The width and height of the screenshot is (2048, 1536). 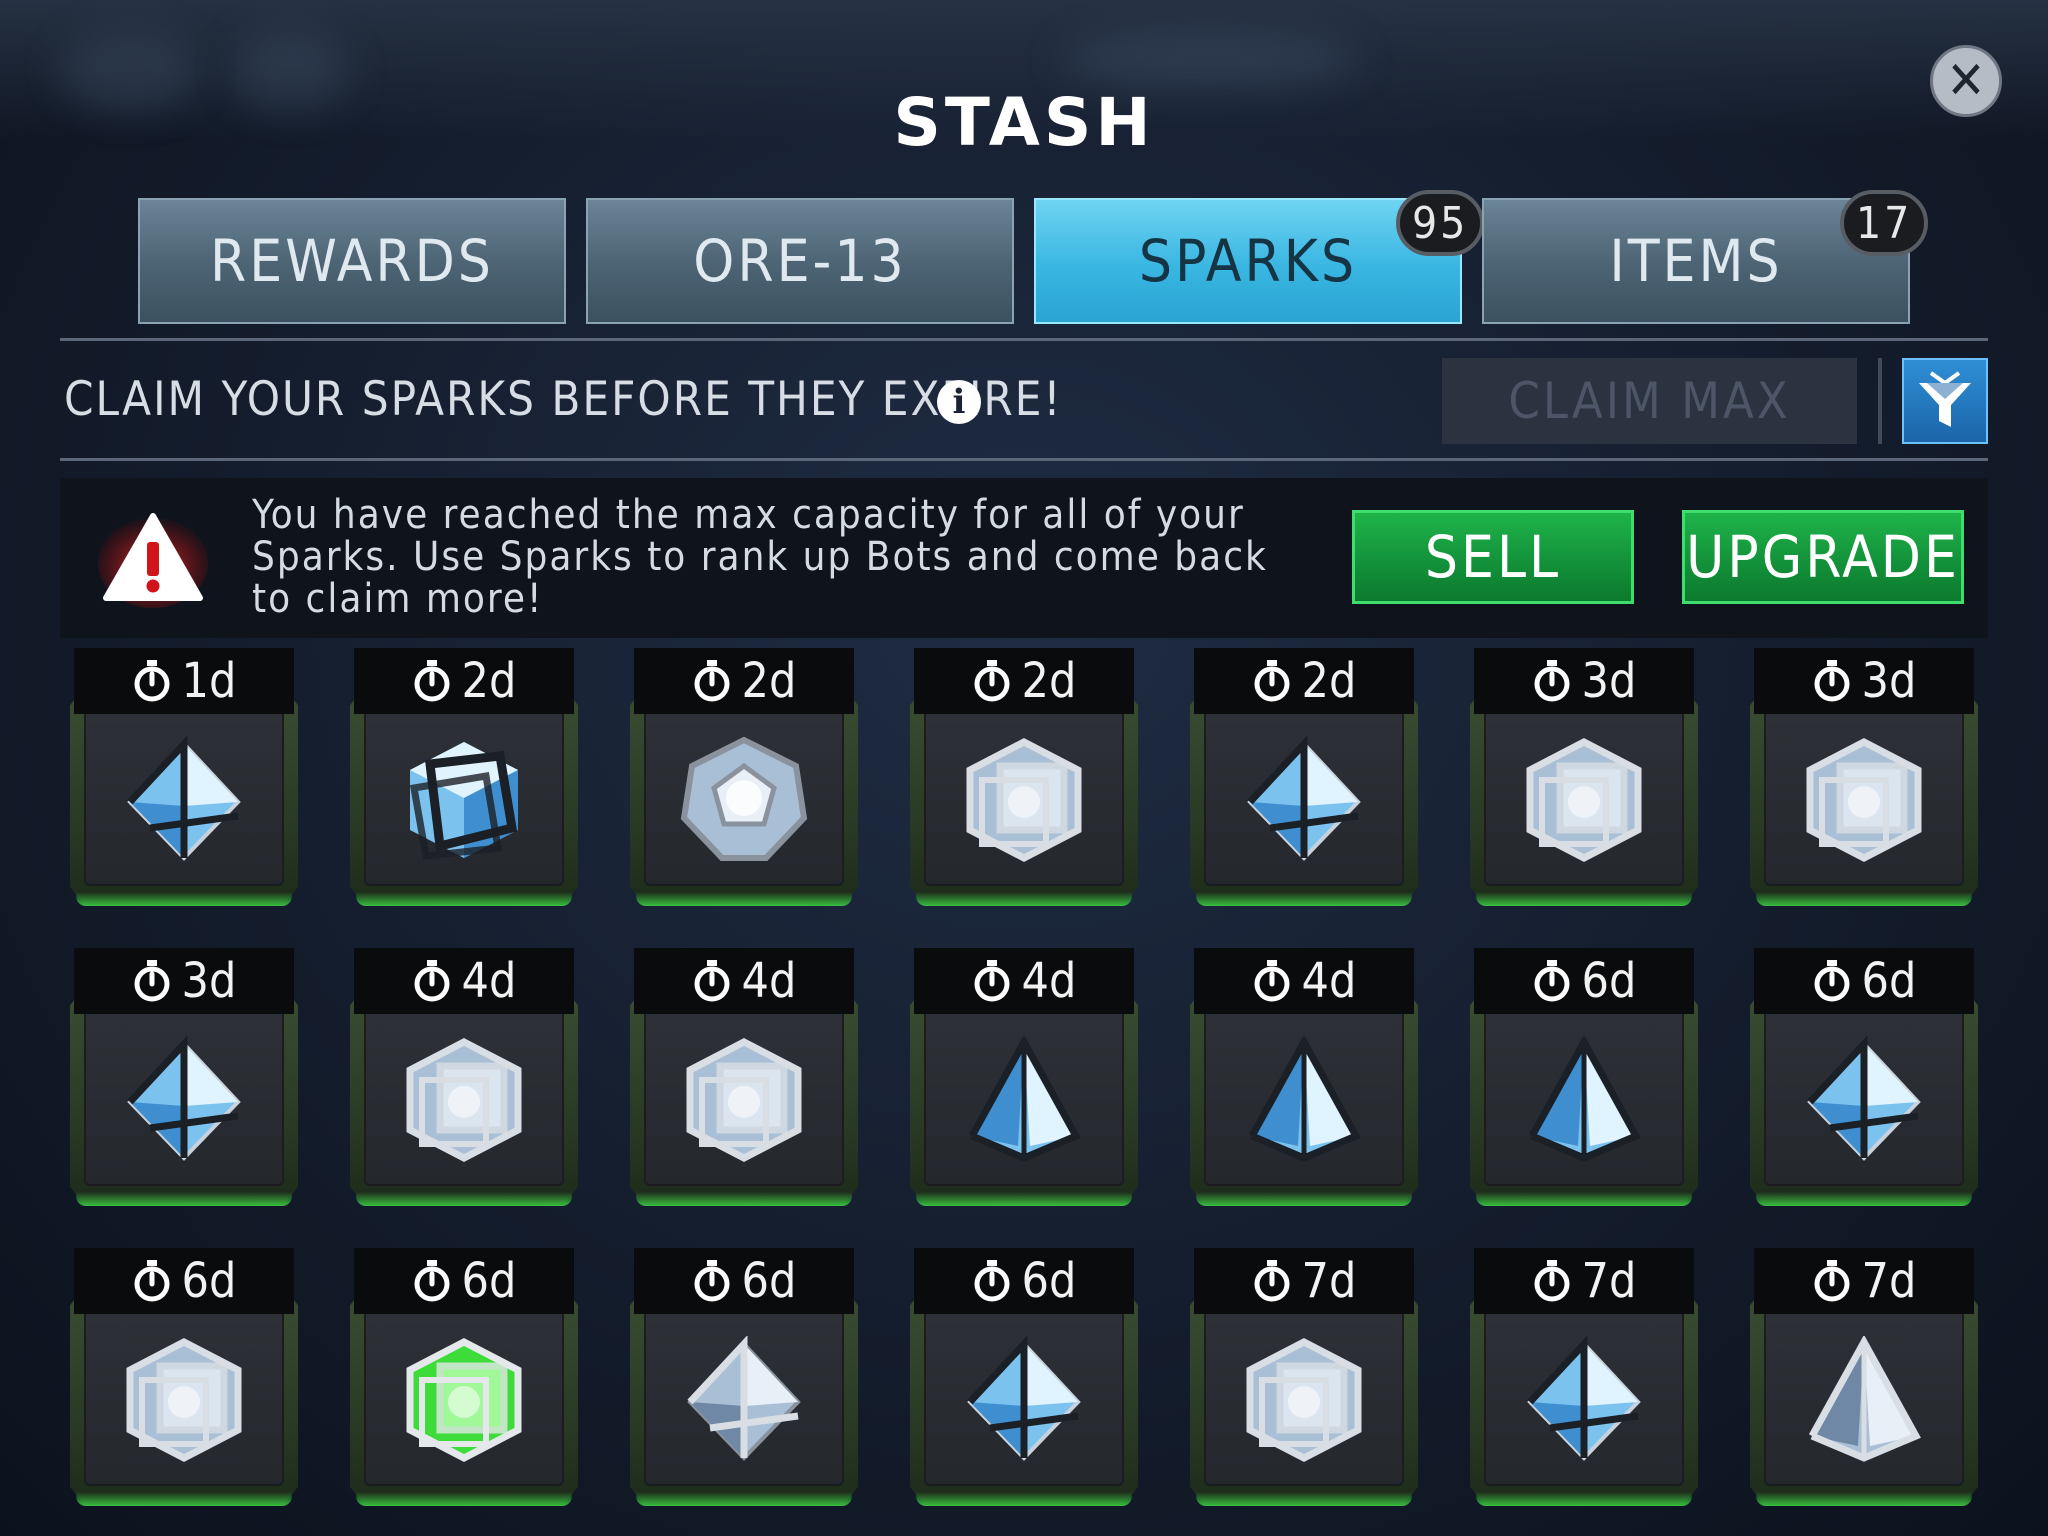 What do you see at coordinates (1259, 257) in the screenshot?
I see `tab-sparks: SPARKS 95` at bounding box center [1259, 257].